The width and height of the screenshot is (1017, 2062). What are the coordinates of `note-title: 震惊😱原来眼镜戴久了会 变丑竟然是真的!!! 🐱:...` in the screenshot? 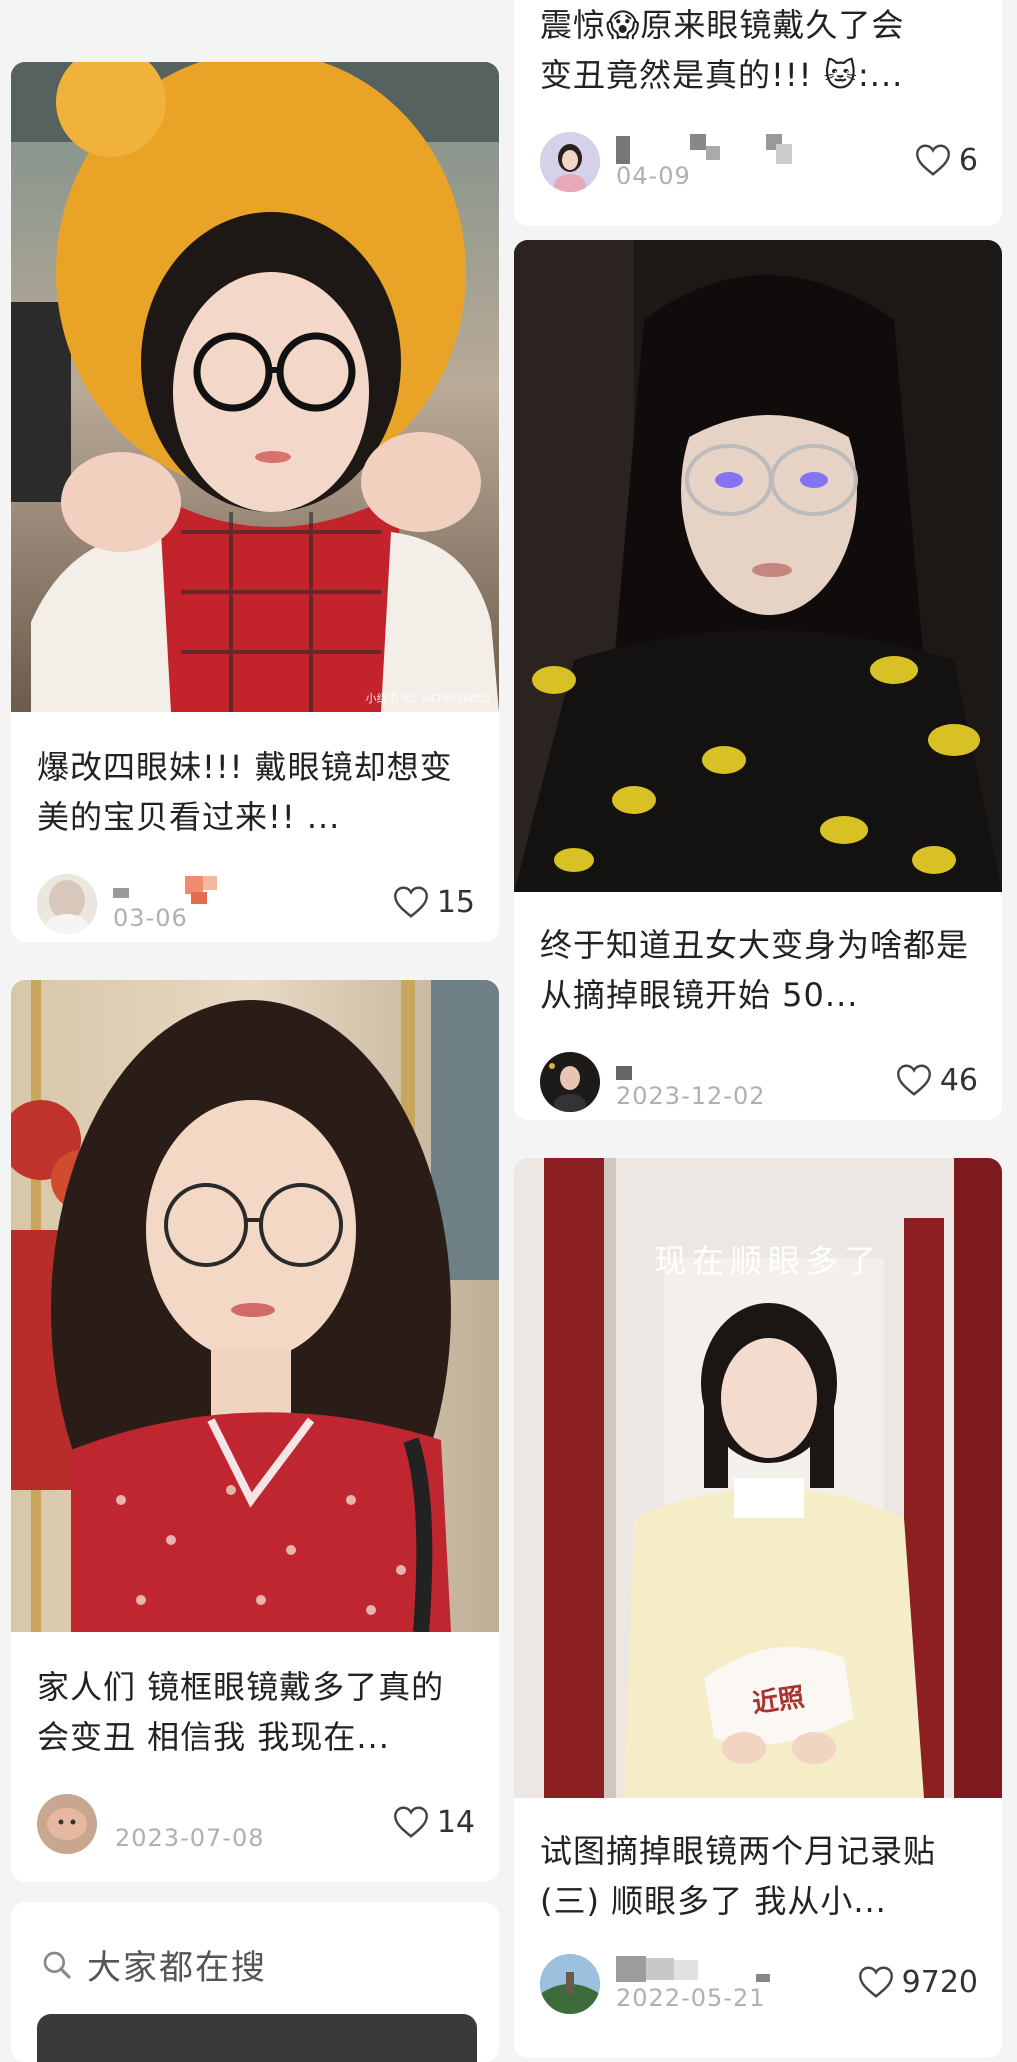 It's located at (758, 50).